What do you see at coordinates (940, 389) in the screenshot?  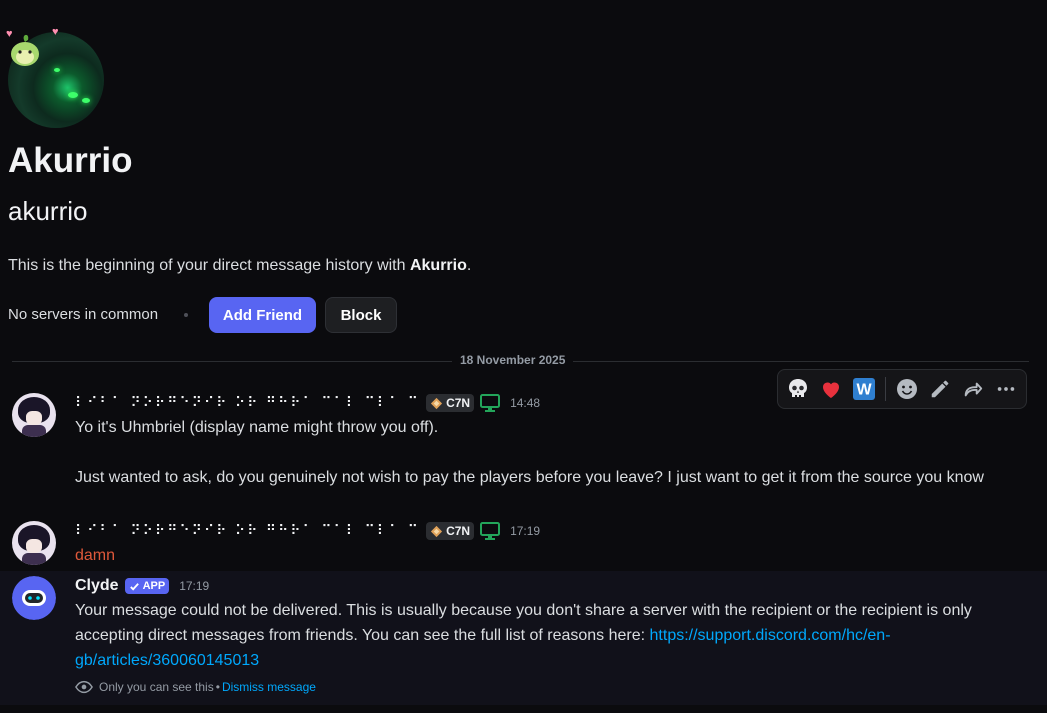 I see `edit-icon` at bounding box center [940, 389].